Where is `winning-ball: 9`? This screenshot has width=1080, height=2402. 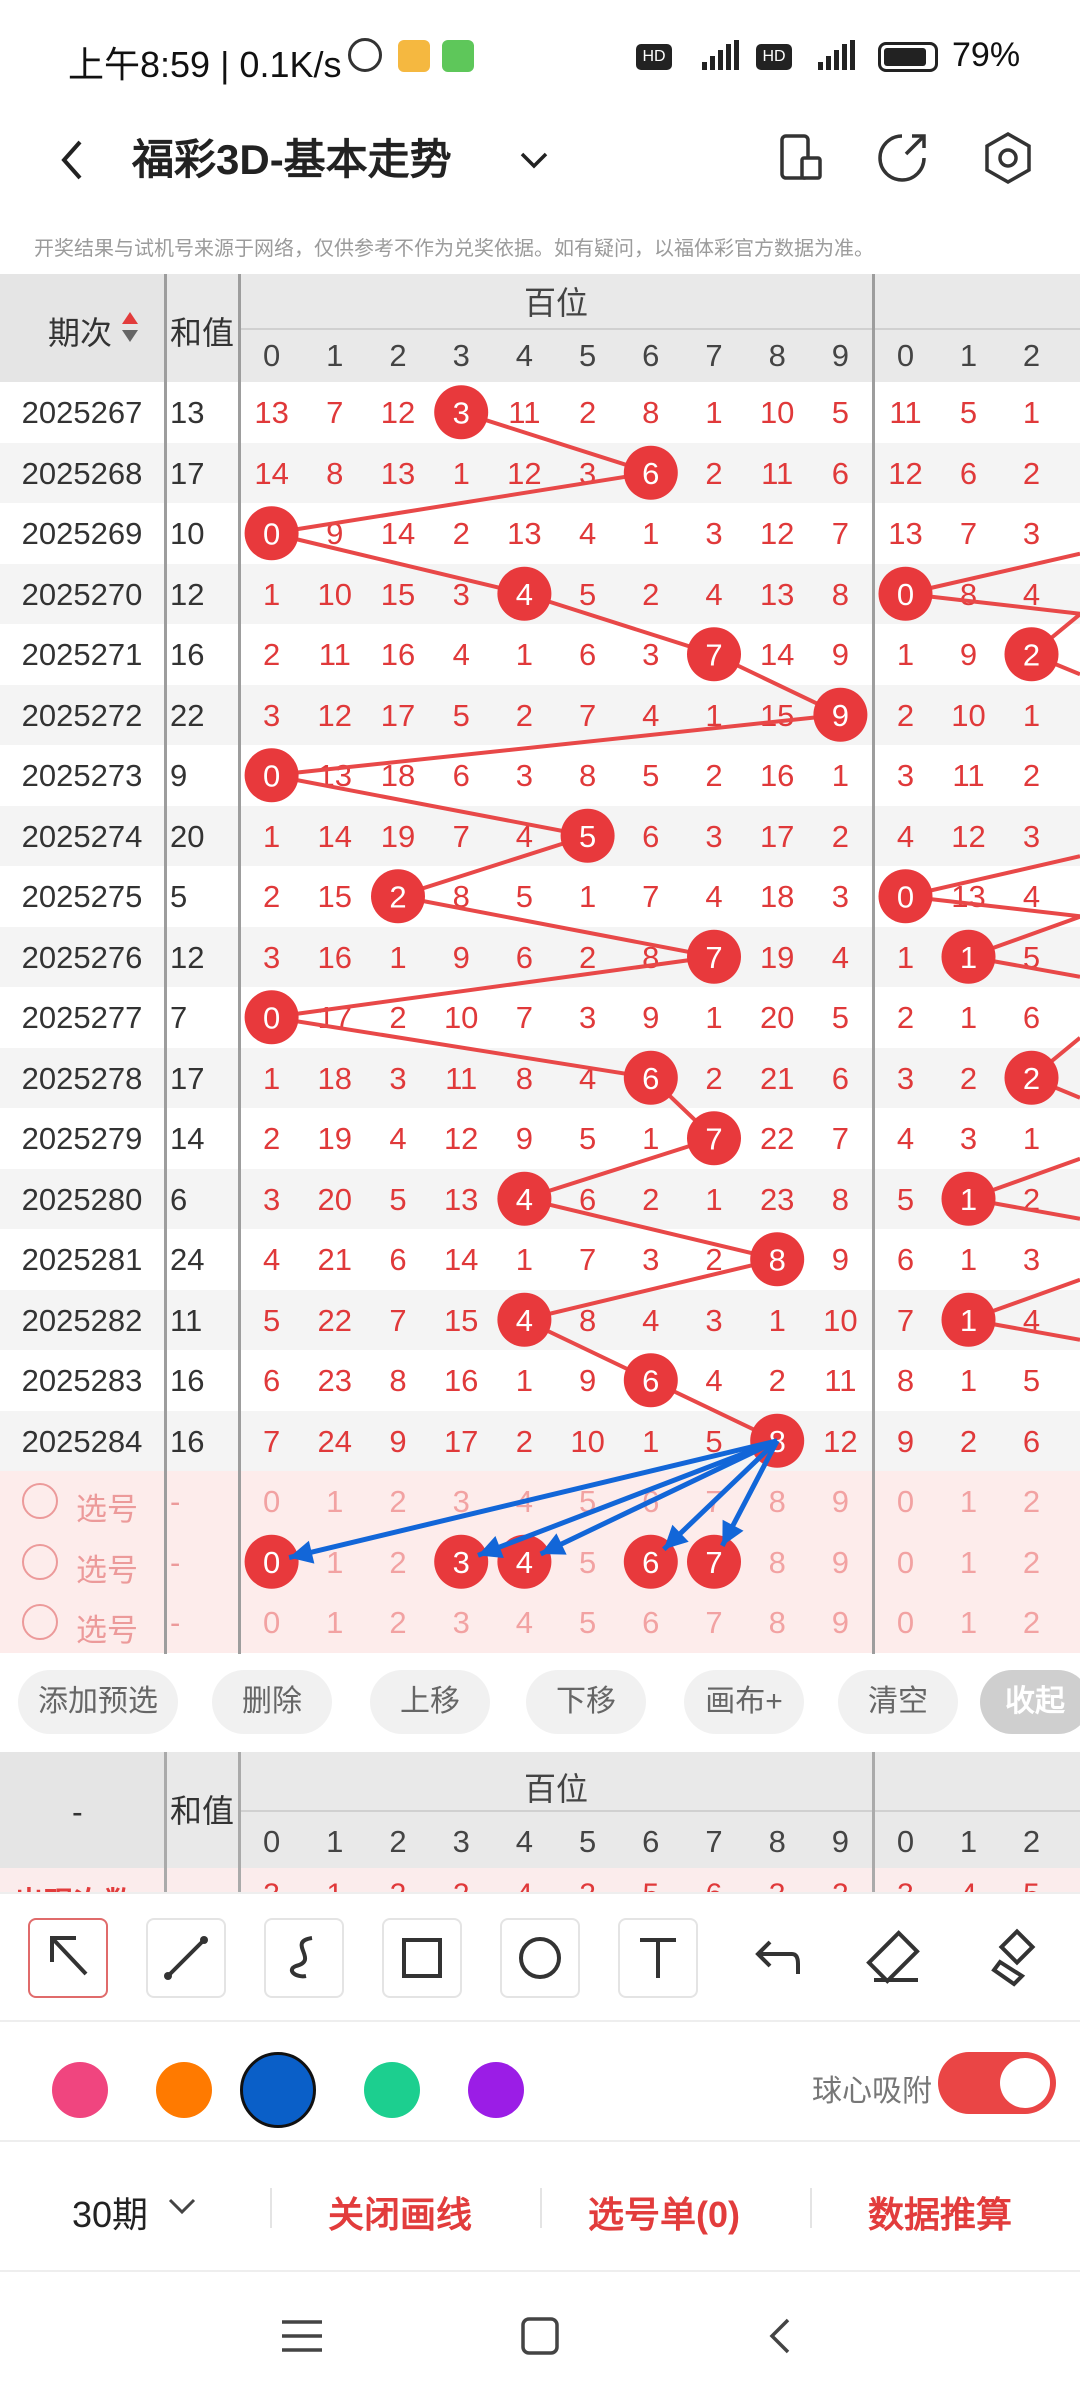 winning-ball: 9 is located at coordinates (840, 715).